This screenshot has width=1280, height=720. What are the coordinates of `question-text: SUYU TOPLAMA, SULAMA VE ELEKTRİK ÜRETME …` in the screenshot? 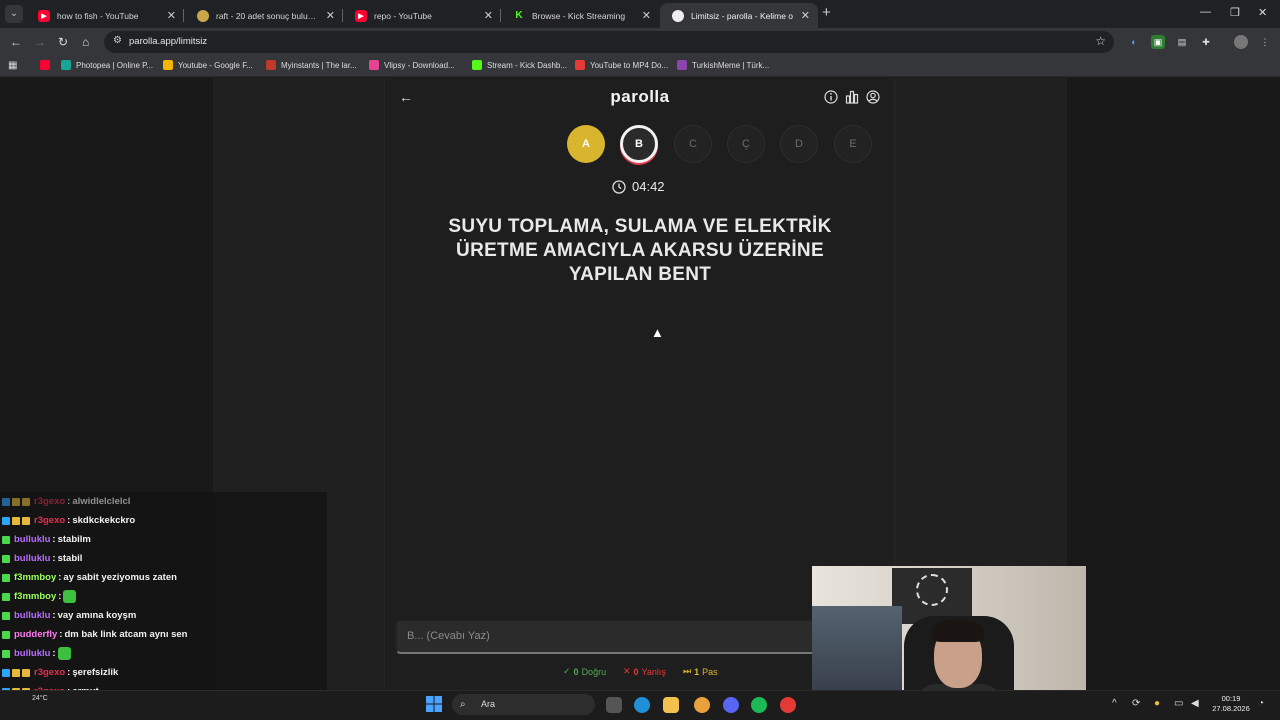 It's located at (640, 250).